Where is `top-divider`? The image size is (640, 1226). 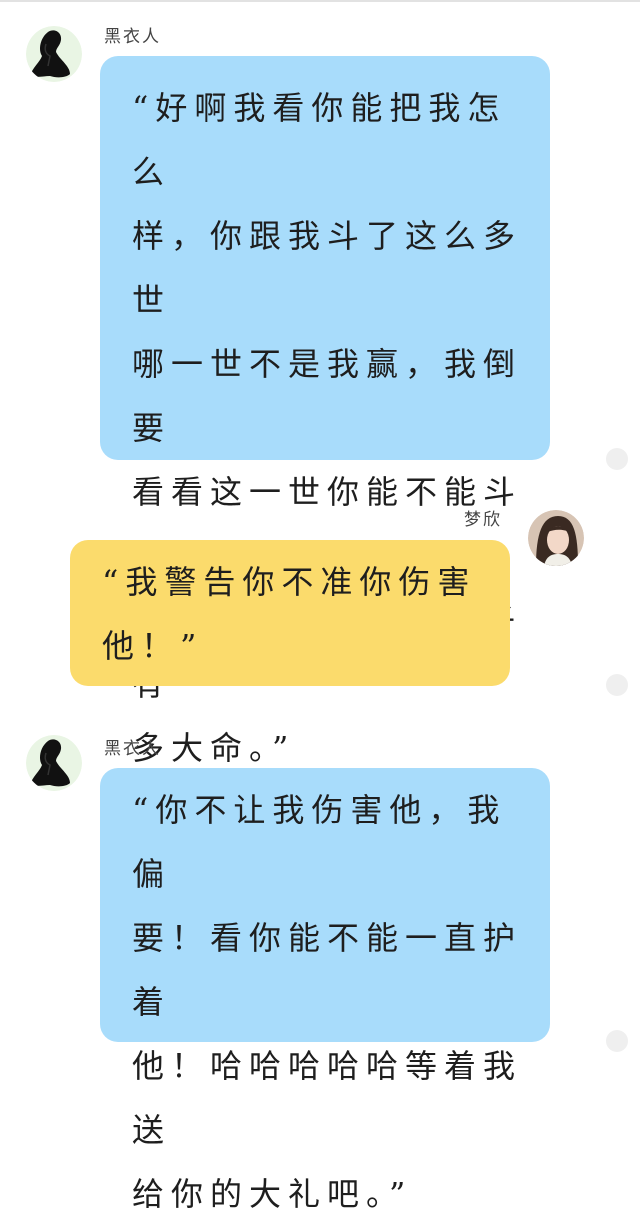
top-divider is located at coordinates (320, 1).